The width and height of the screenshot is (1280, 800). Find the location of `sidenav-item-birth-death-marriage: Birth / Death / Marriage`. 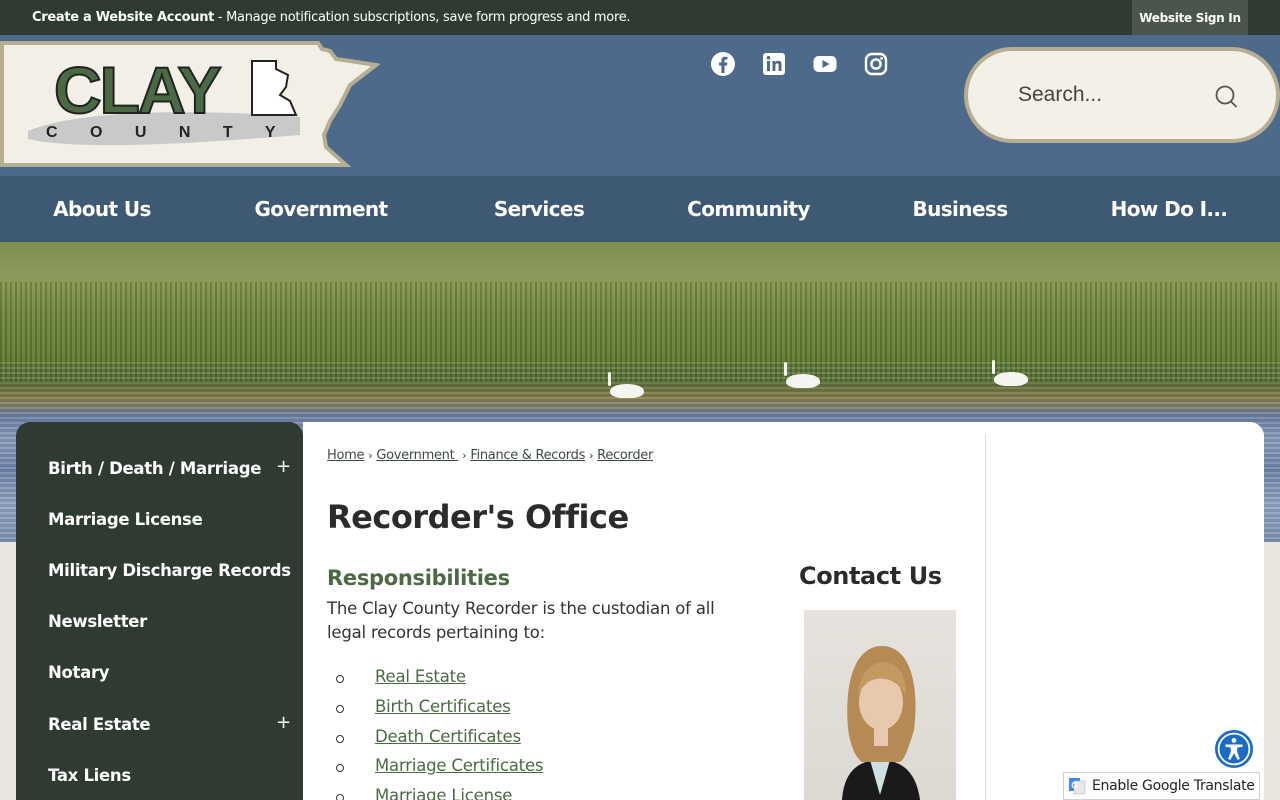

sidenav-item-birth-death-marriage: Birth / Death / Marriage is located at coordinates (154, 468).